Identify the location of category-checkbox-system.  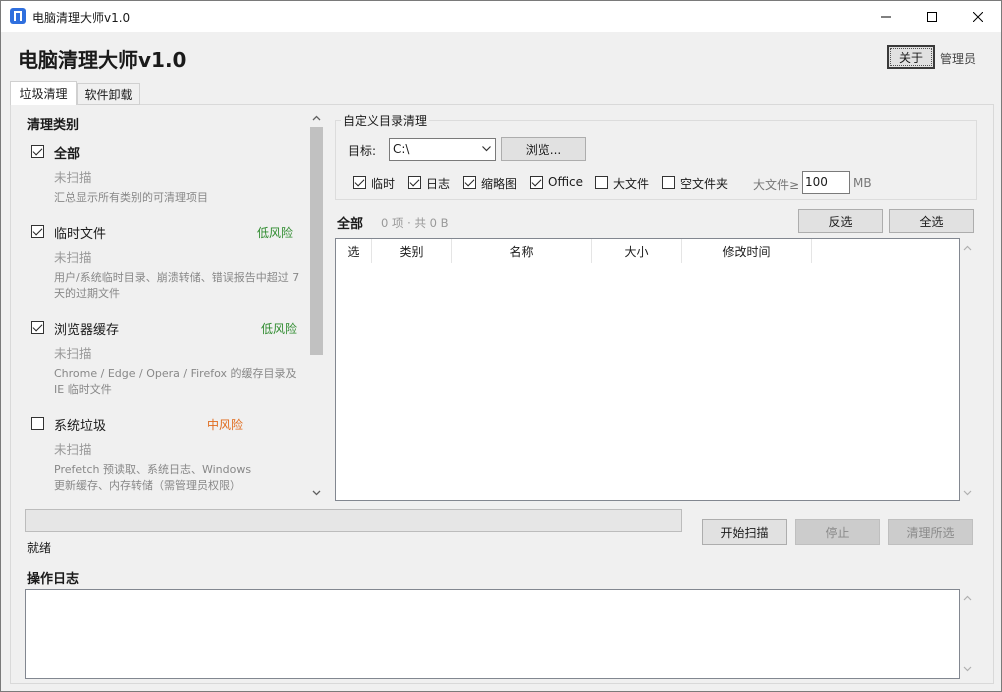
(37, 423).